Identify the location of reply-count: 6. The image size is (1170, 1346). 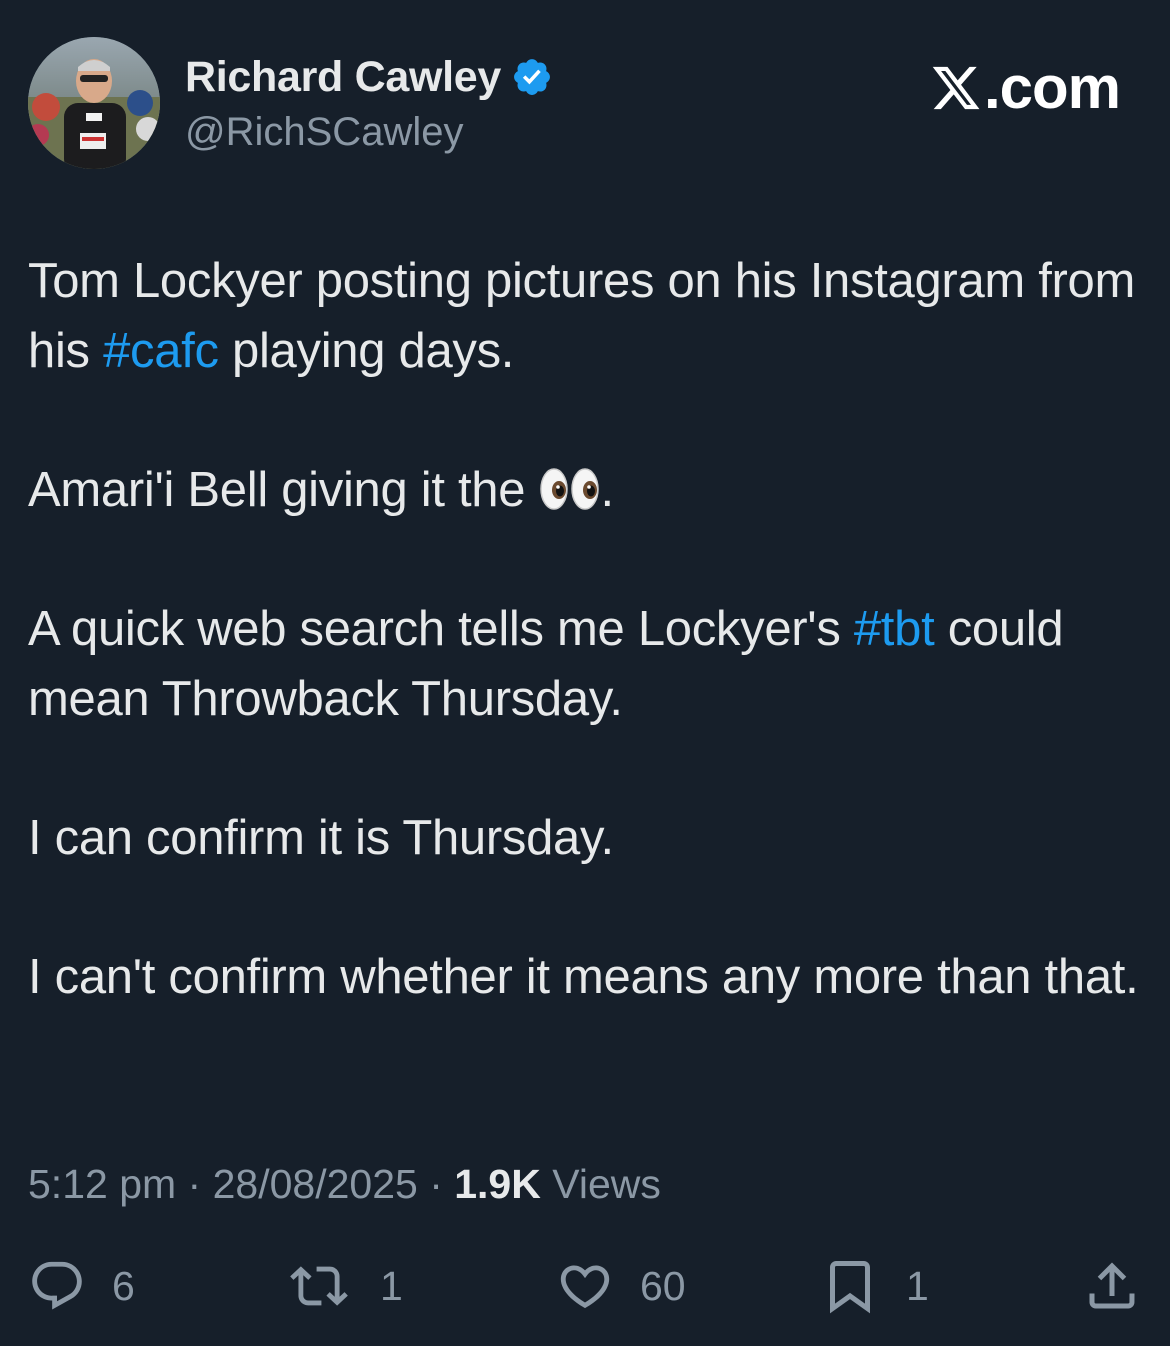
(123, 1286).